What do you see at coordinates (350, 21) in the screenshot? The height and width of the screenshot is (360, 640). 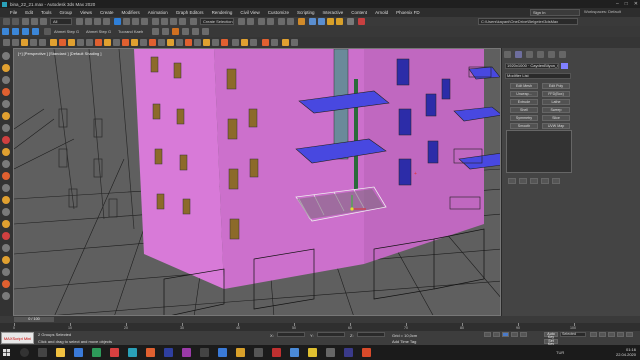 I see `a360-gallery-icon` at bounding box center [350, 21].